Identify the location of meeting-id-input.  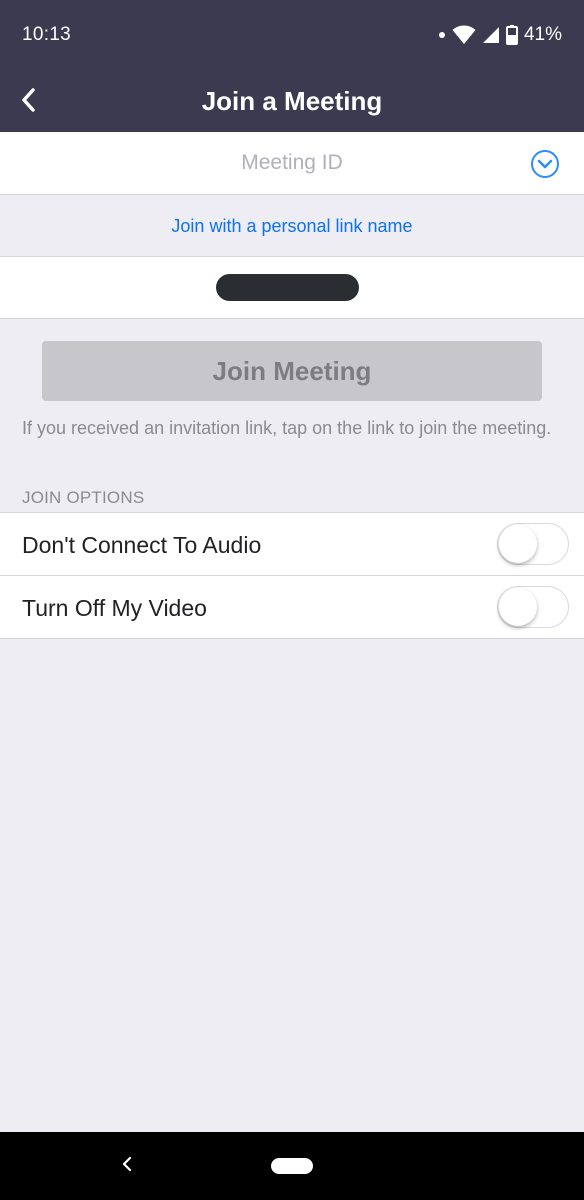
(292, 163).